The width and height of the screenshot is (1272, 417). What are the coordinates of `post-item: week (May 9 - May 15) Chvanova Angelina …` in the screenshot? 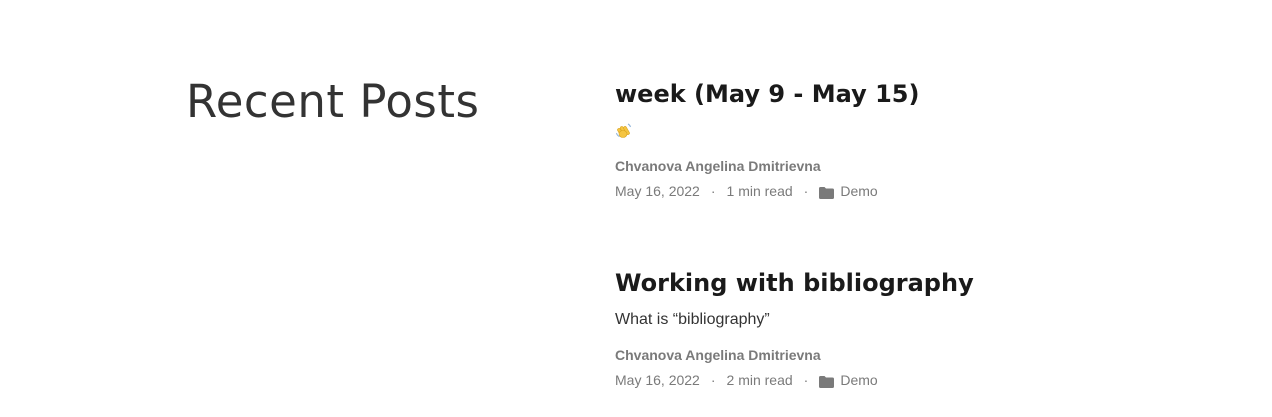 It's located at (915, 139).